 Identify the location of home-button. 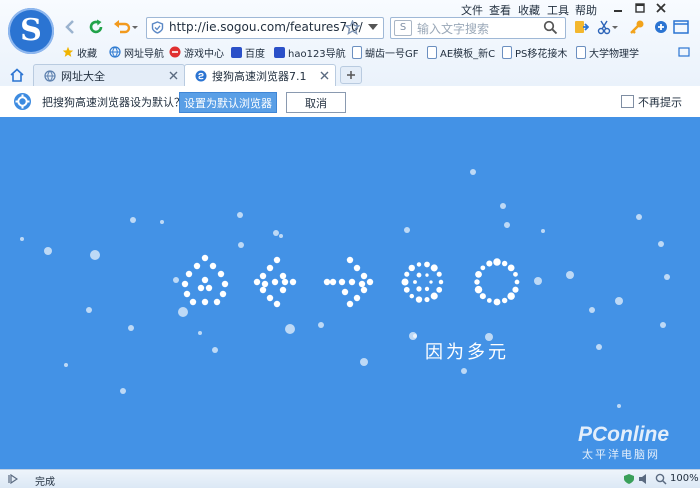
(17, 75).